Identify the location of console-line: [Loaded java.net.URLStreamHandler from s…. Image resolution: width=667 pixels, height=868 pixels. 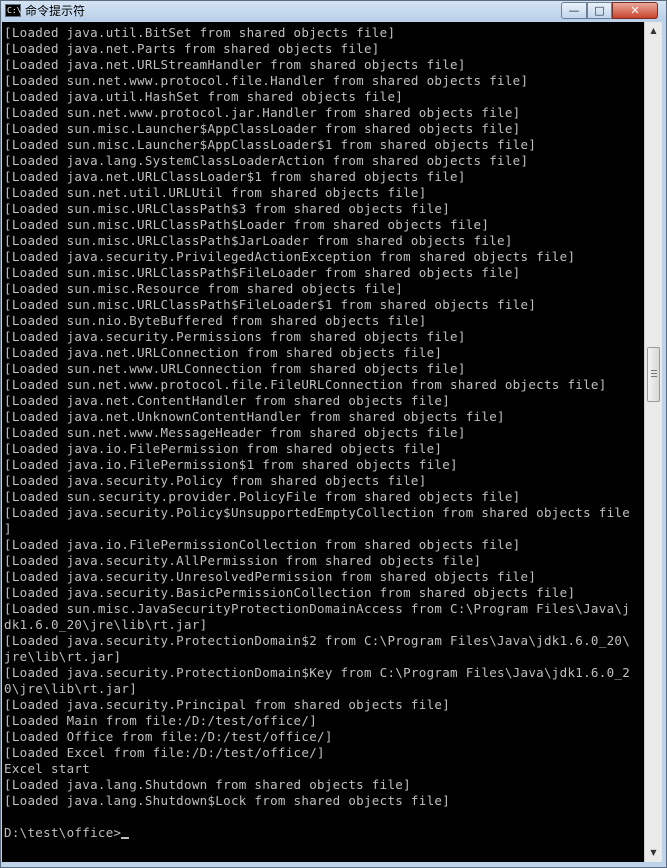
(235, 64).